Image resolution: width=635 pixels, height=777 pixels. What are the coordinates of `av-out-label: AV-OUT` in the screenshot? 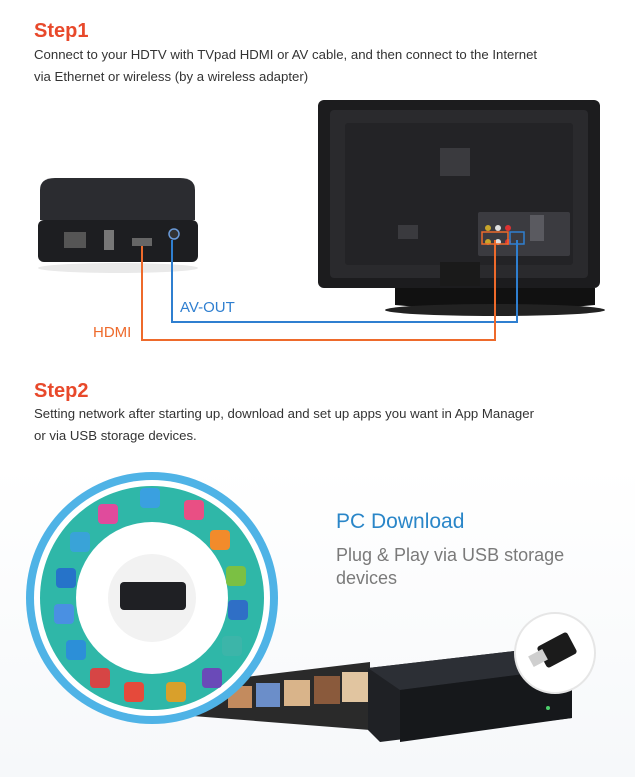 It's located at (207, 307).